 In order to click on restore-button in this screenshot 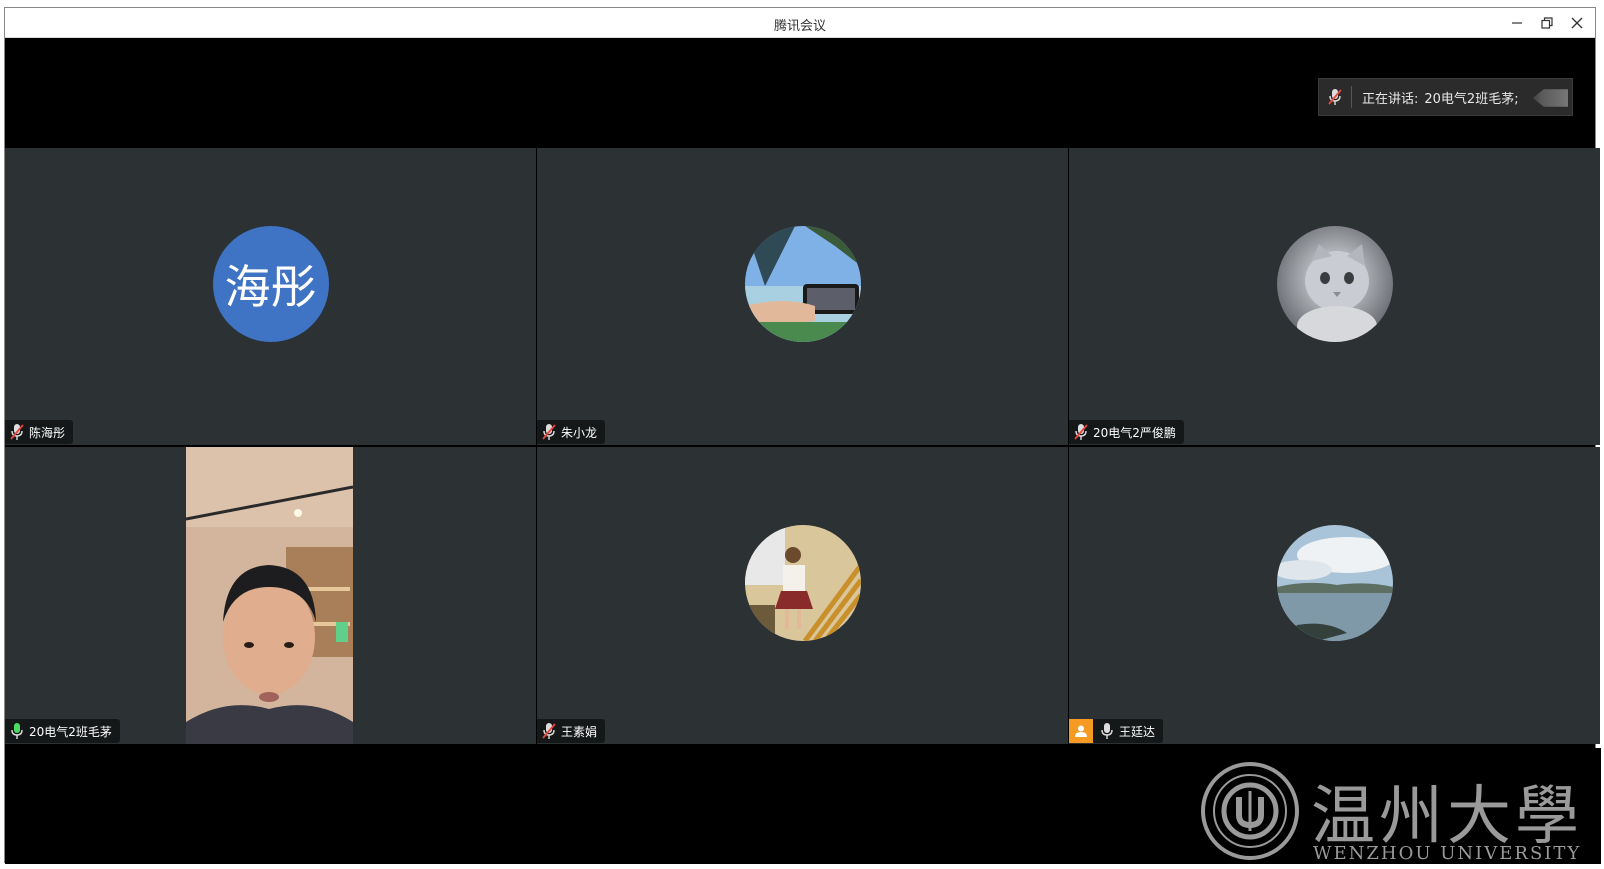, I will do `click(1547, 23)`.